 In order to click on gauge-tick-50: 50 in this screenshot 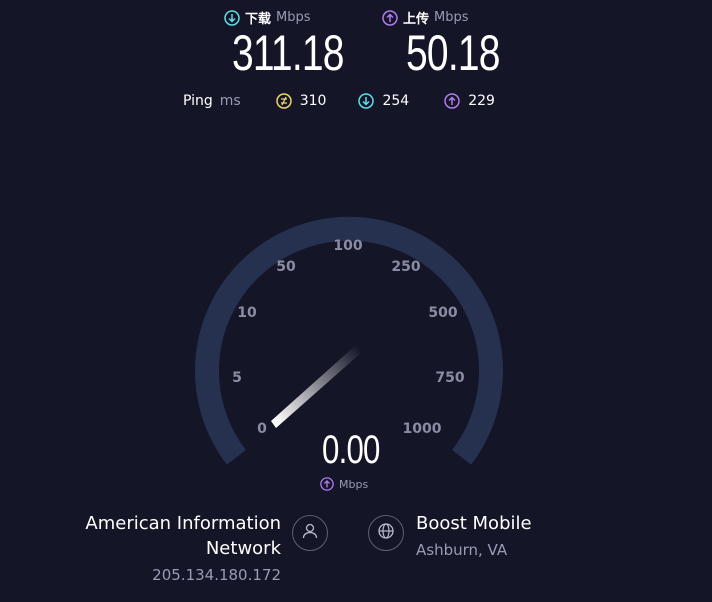, I will do `click(286, 267)`.